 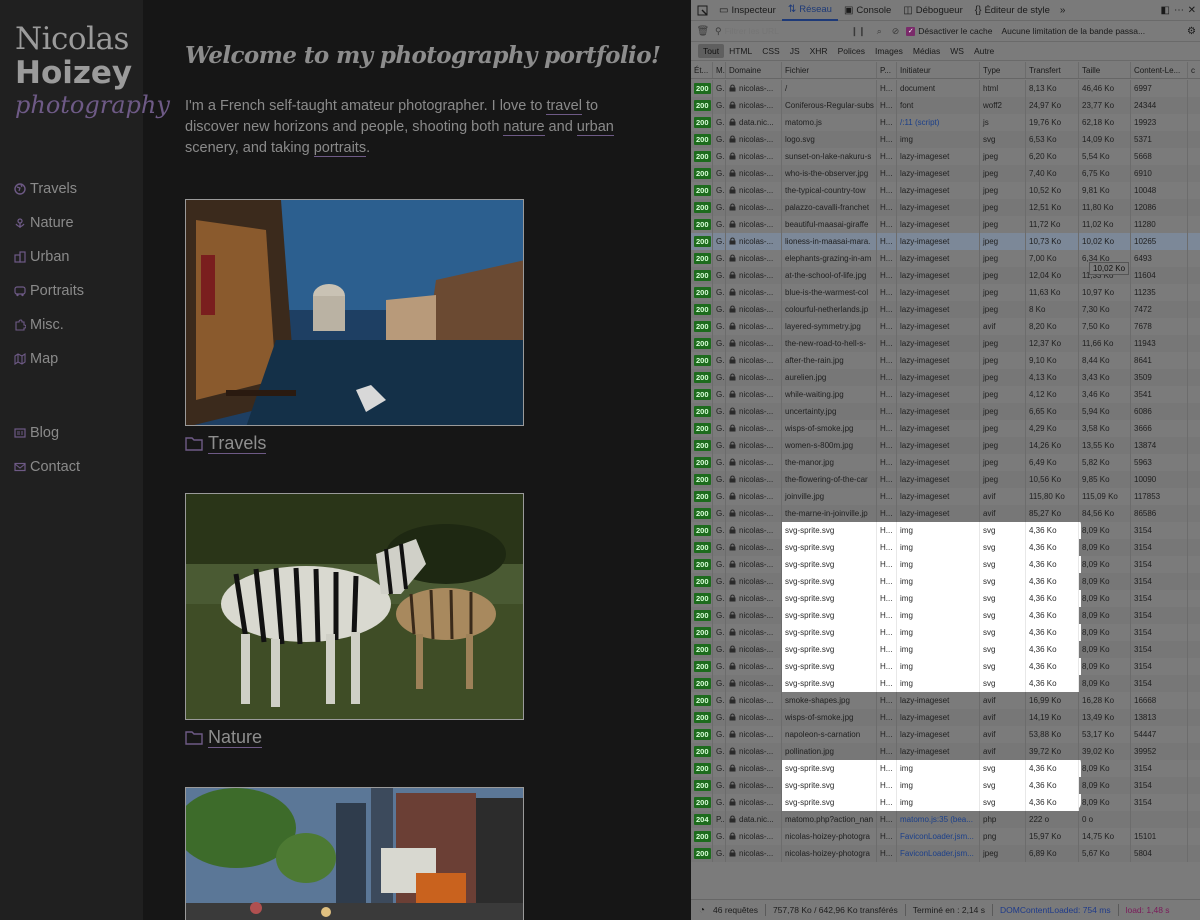 I want to click on gallery-caption: Travels, so click(x=354, y=443).